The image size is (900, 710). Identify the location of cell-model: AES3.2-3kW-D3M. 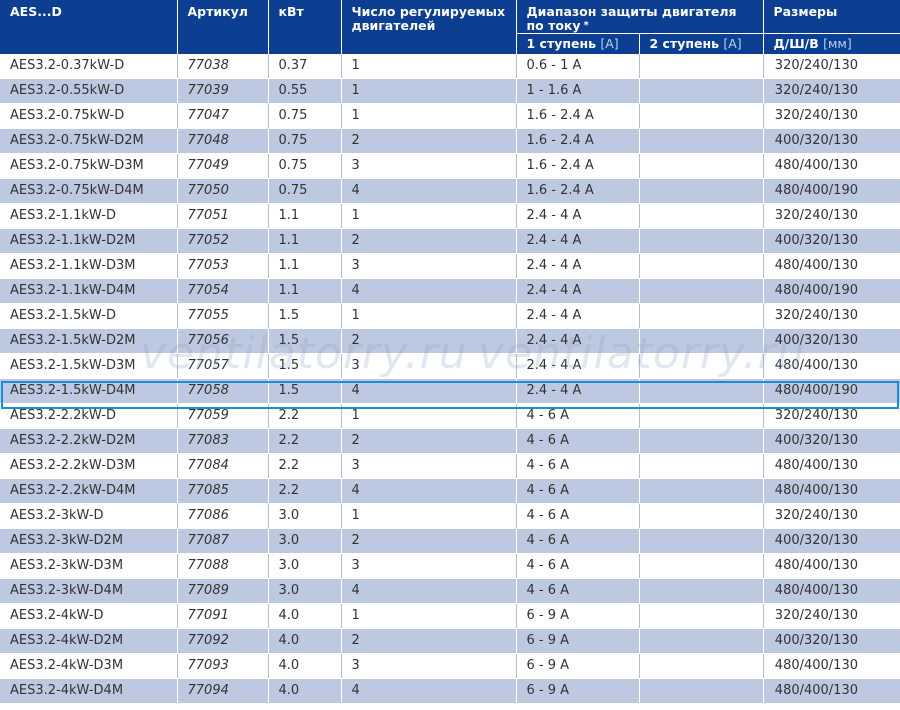
(89, 566).